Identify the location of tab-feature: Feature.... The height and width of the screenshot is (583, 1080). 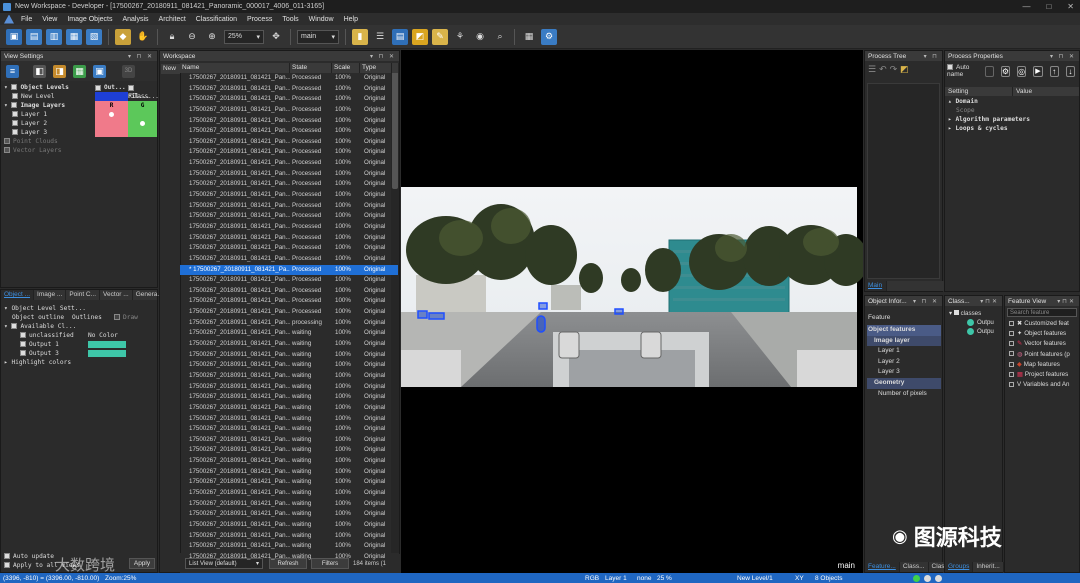
(882, 567).